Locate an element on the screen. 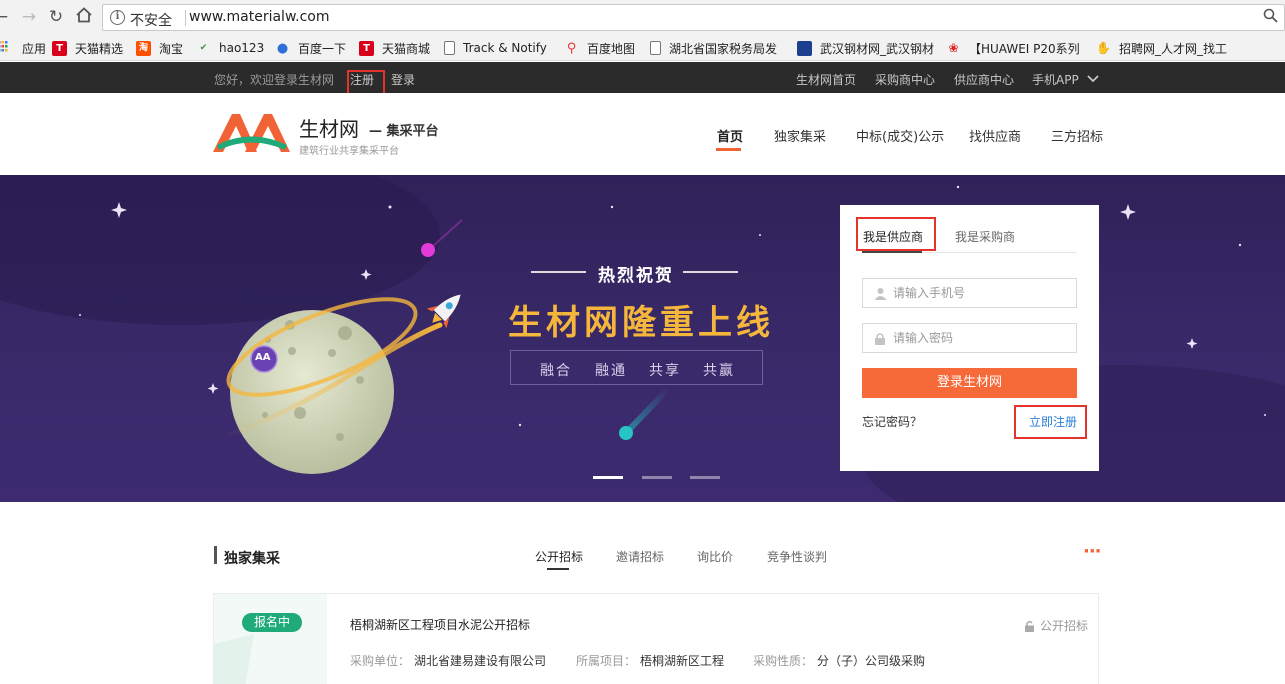 The width and height of the screenshot is (1285, 684). tmall-icon: T is located at coordinates (59, 48).